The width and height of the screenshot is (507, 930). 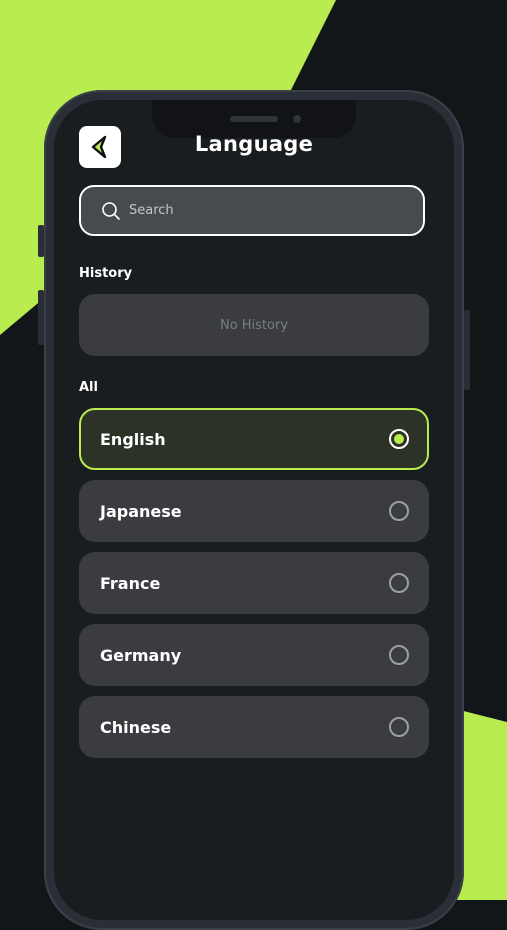 I want to click on phone-camera, so click(x=297, y=119).